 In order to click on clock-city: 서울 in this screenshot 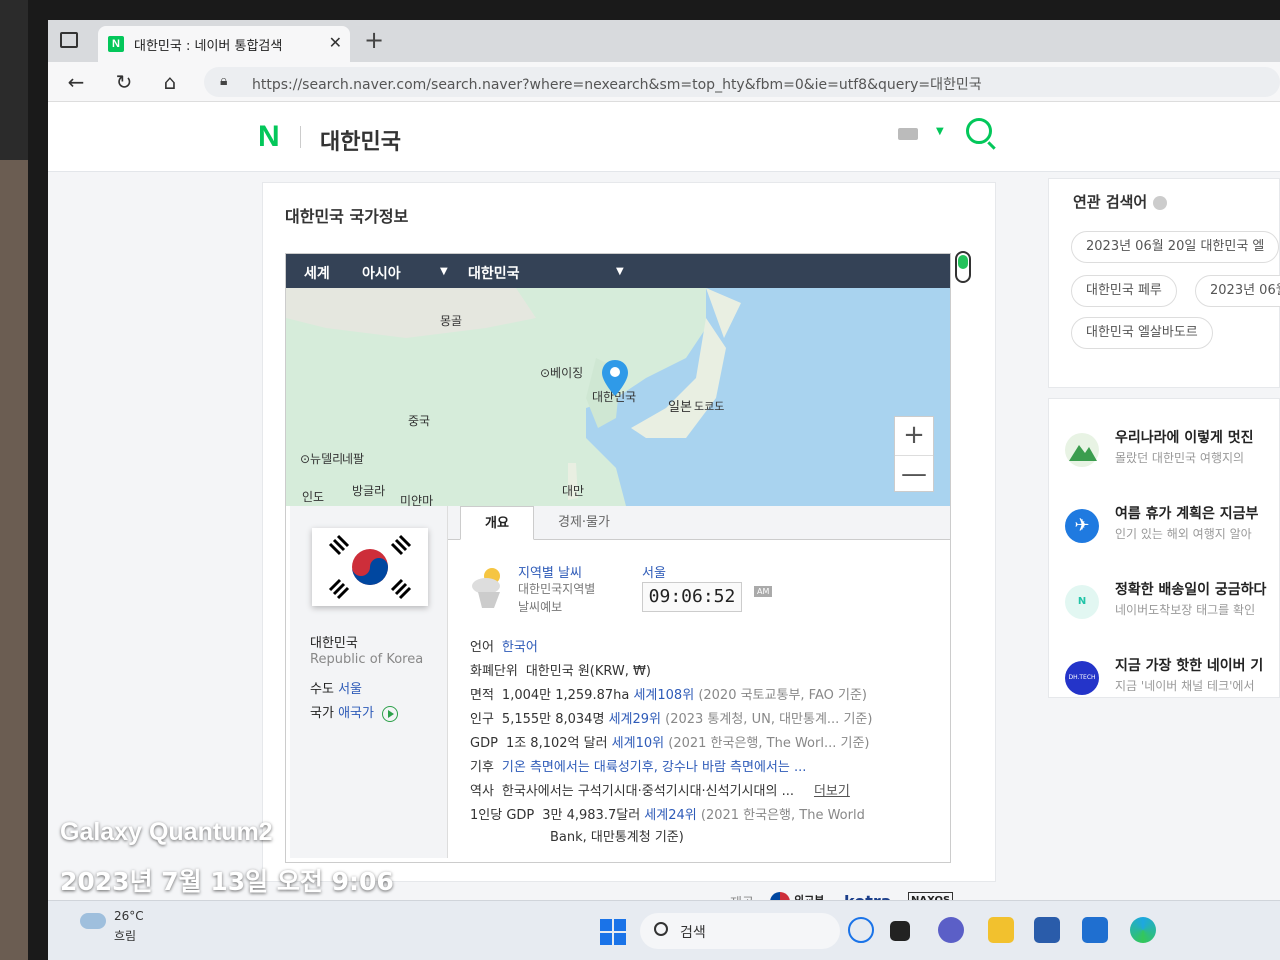, I will do `click(654, 573)`.